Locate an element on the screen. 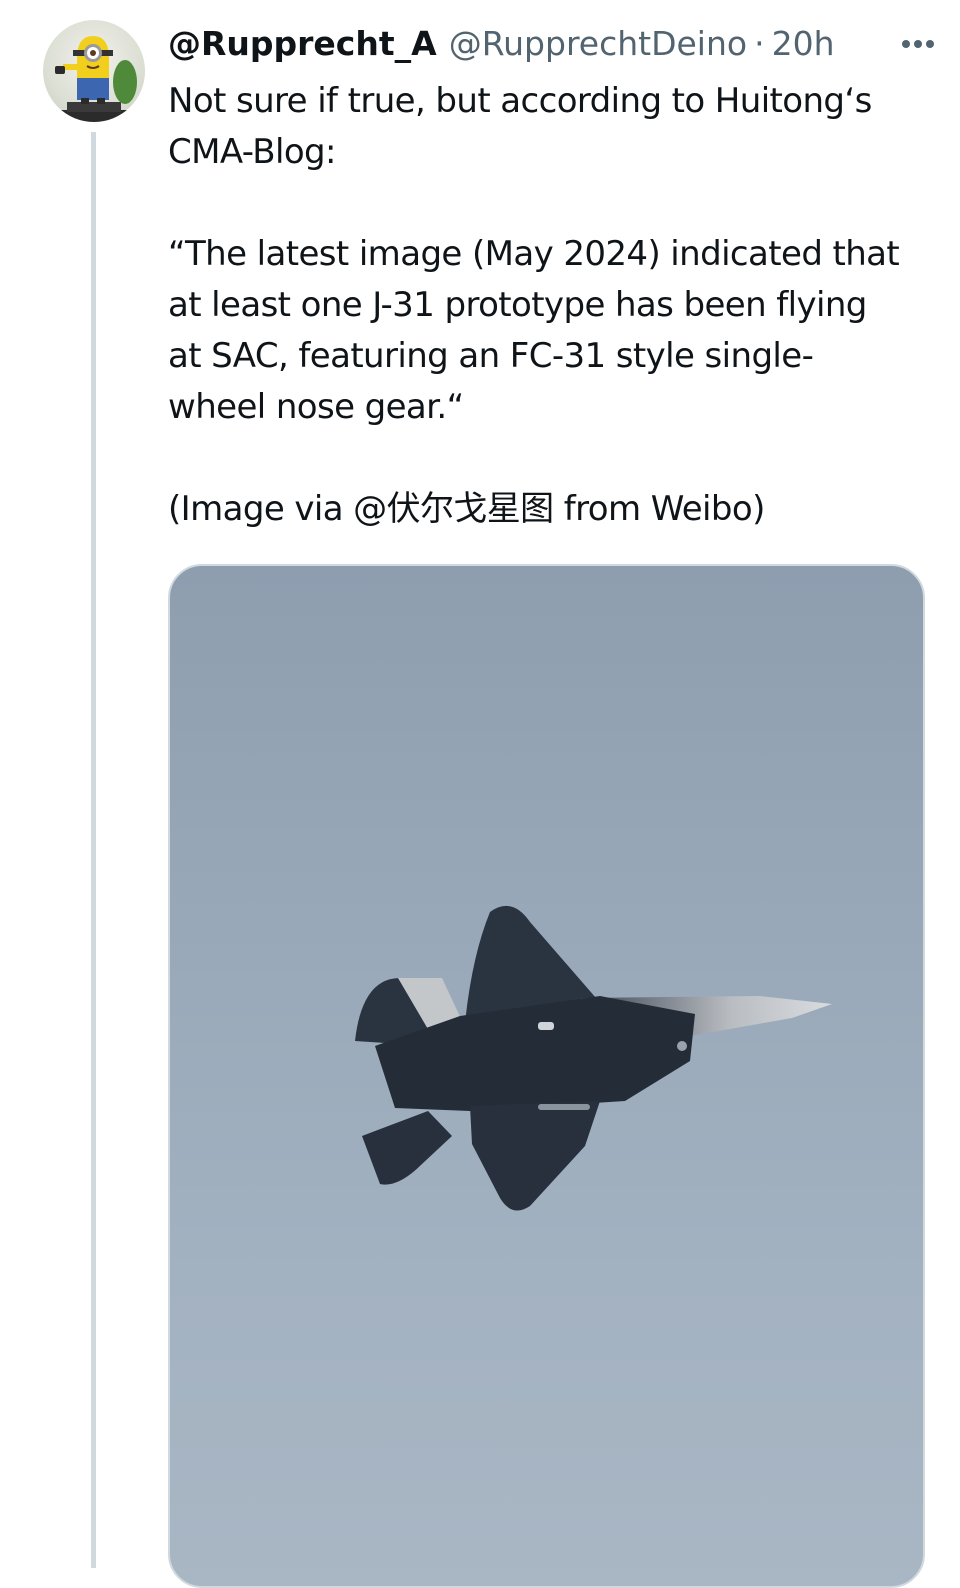  more-horizontal-icon is located at coordinates (918, 44).